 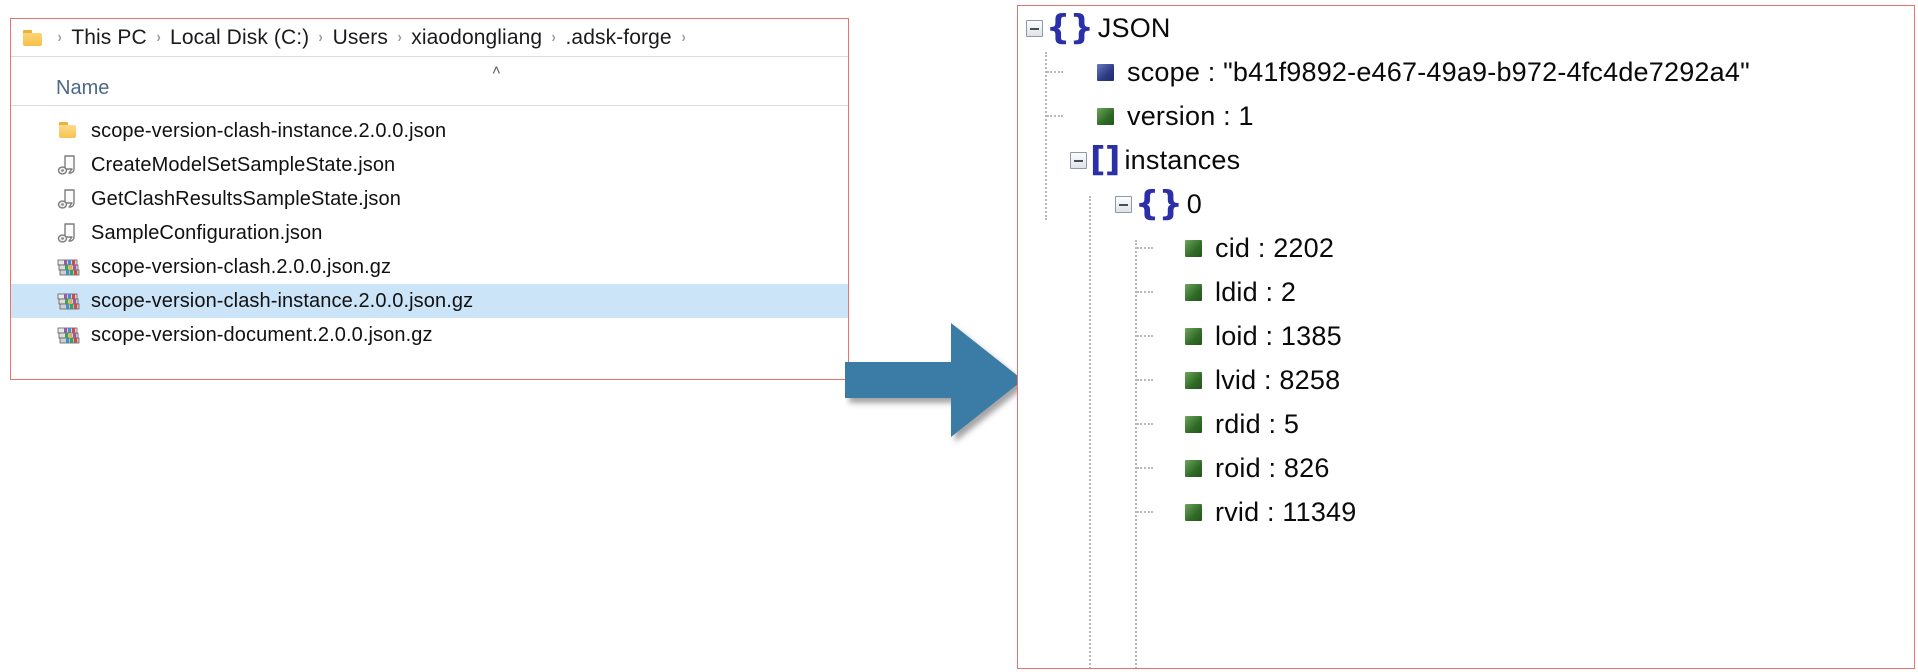 I want to click on tree-node-roid: roid : 826, so click(x=1466, y=468).